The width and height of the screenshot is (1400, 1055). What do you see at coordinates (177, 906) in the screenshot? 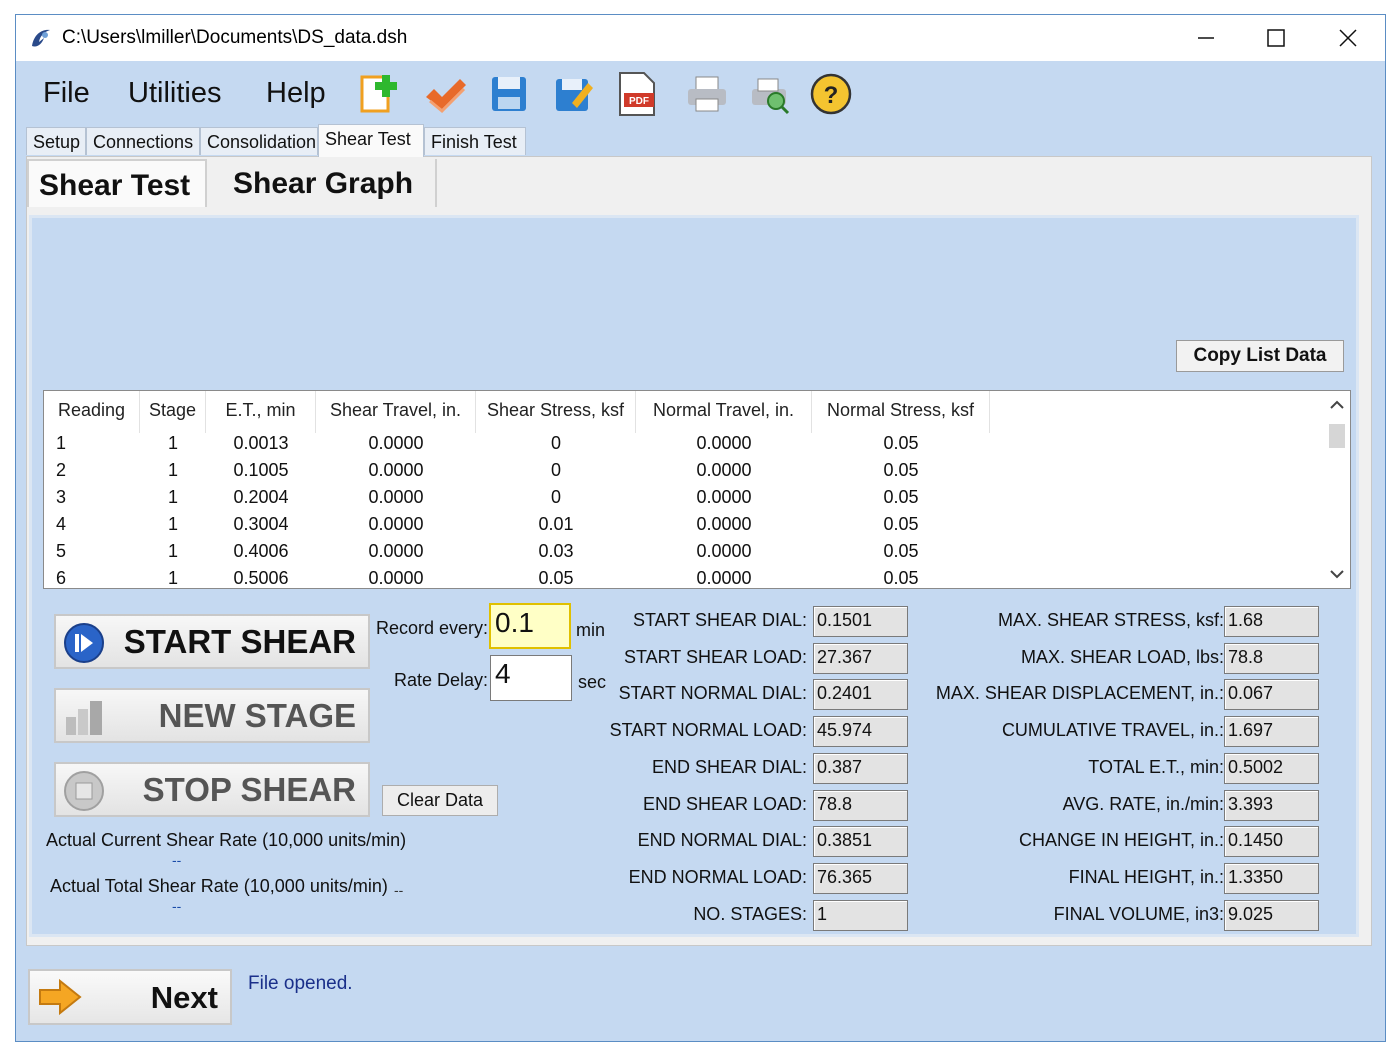
I see `actual-total-rate-value: --` at bounding box center [177, 906].